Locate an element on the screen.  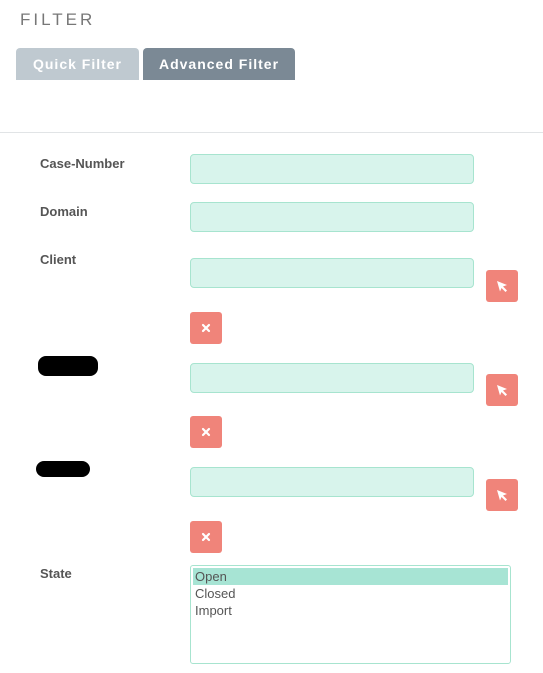
case-number-input is located at coordinates (332, 169).